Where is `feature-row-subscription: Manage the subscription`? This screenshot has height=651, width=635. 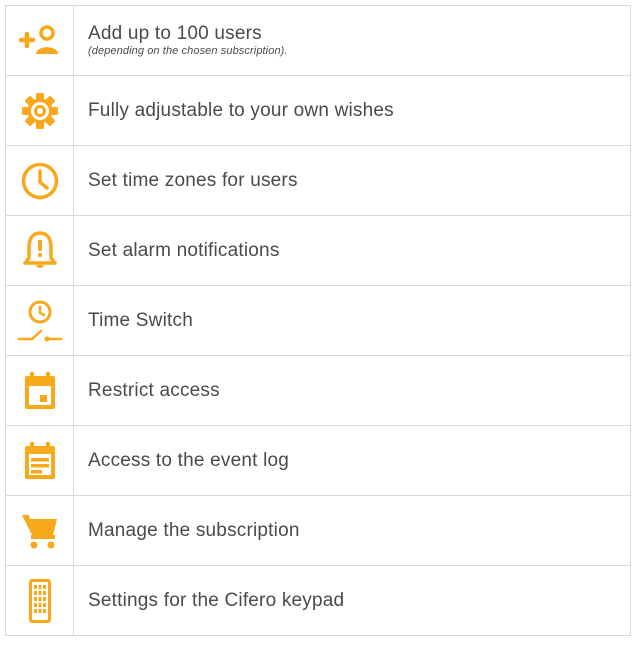 feature-row-subscription: Manage the subscription is located at coordinates (318, 530).